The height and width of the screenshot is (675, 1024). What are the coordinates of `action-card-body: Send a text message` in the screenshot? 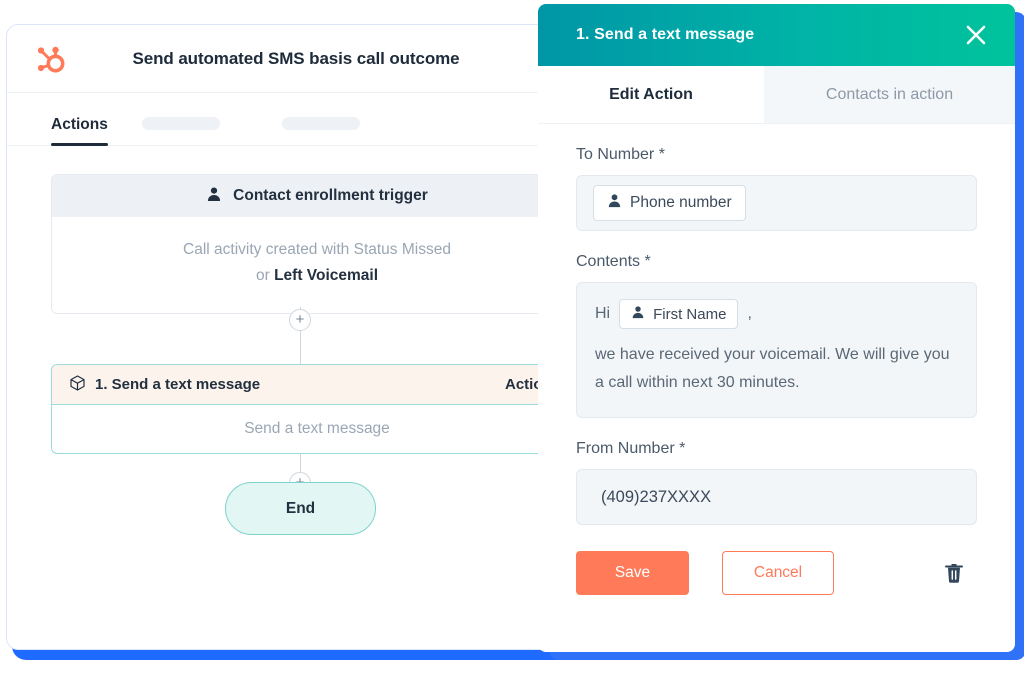 It's located at (317, 428).